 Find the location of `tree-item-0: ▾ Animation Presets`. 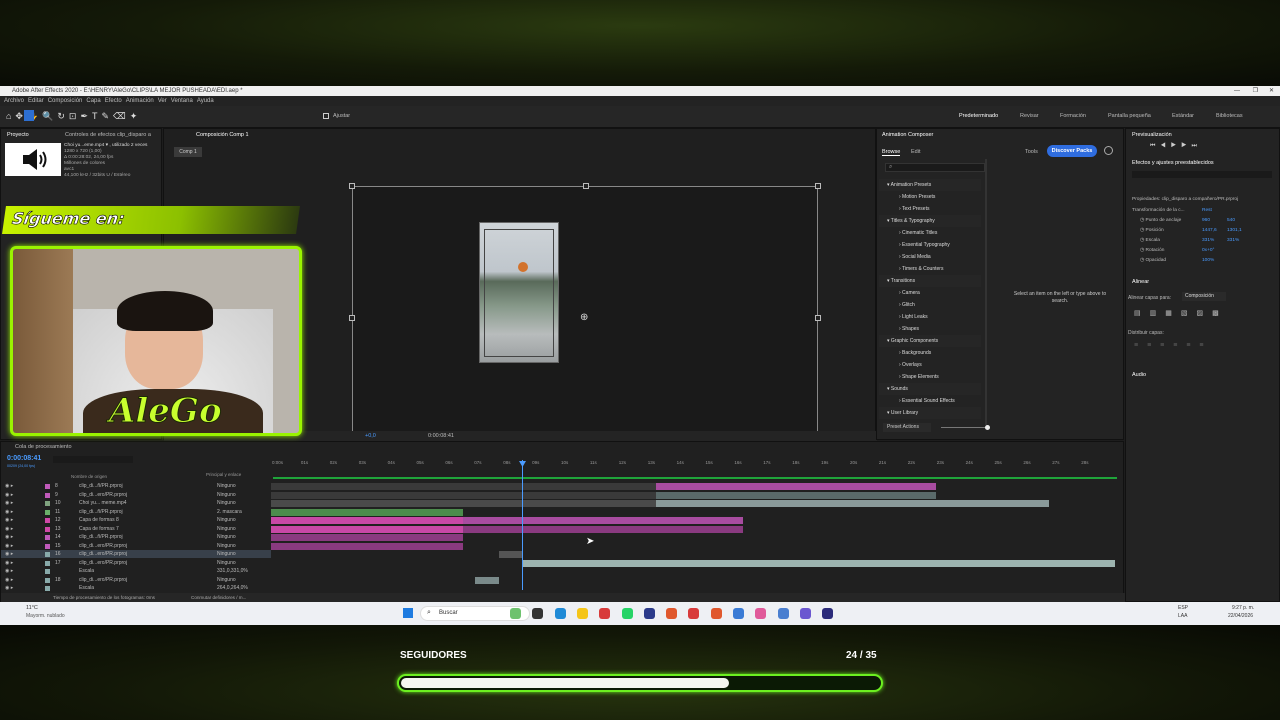

tree-item-0: ▾ Animation Presets is located at coordinates (930, 185).